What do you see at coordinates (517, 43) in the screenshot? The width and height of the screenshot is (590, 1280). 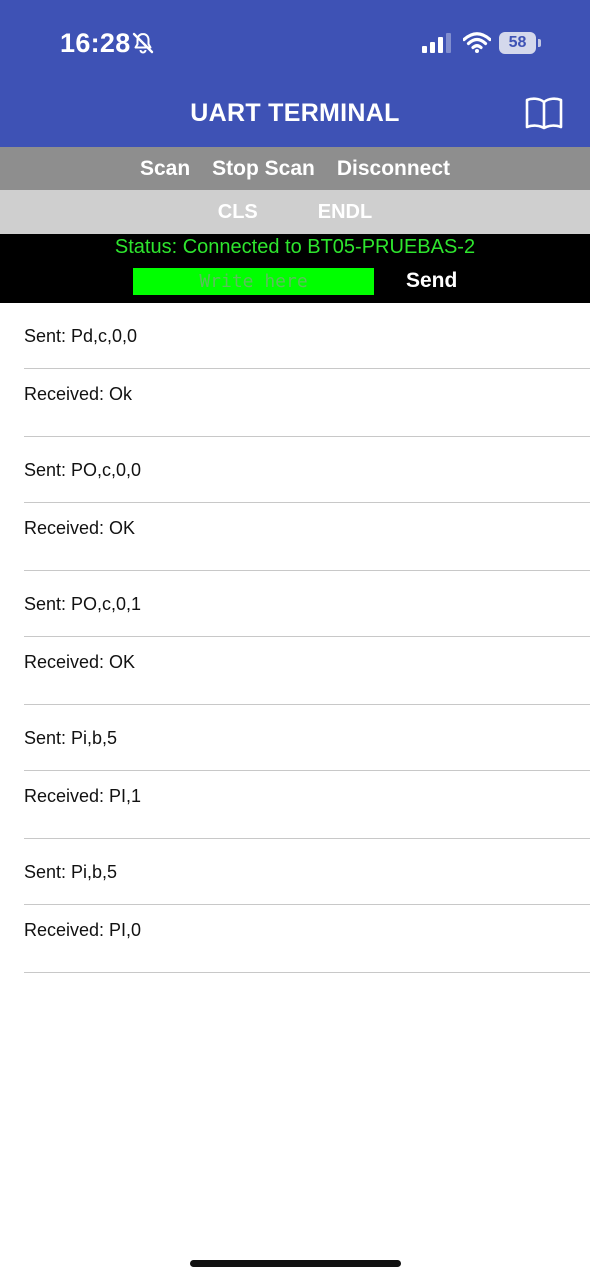 I see `battery-icon: 58` at bounding box center [517, 43].